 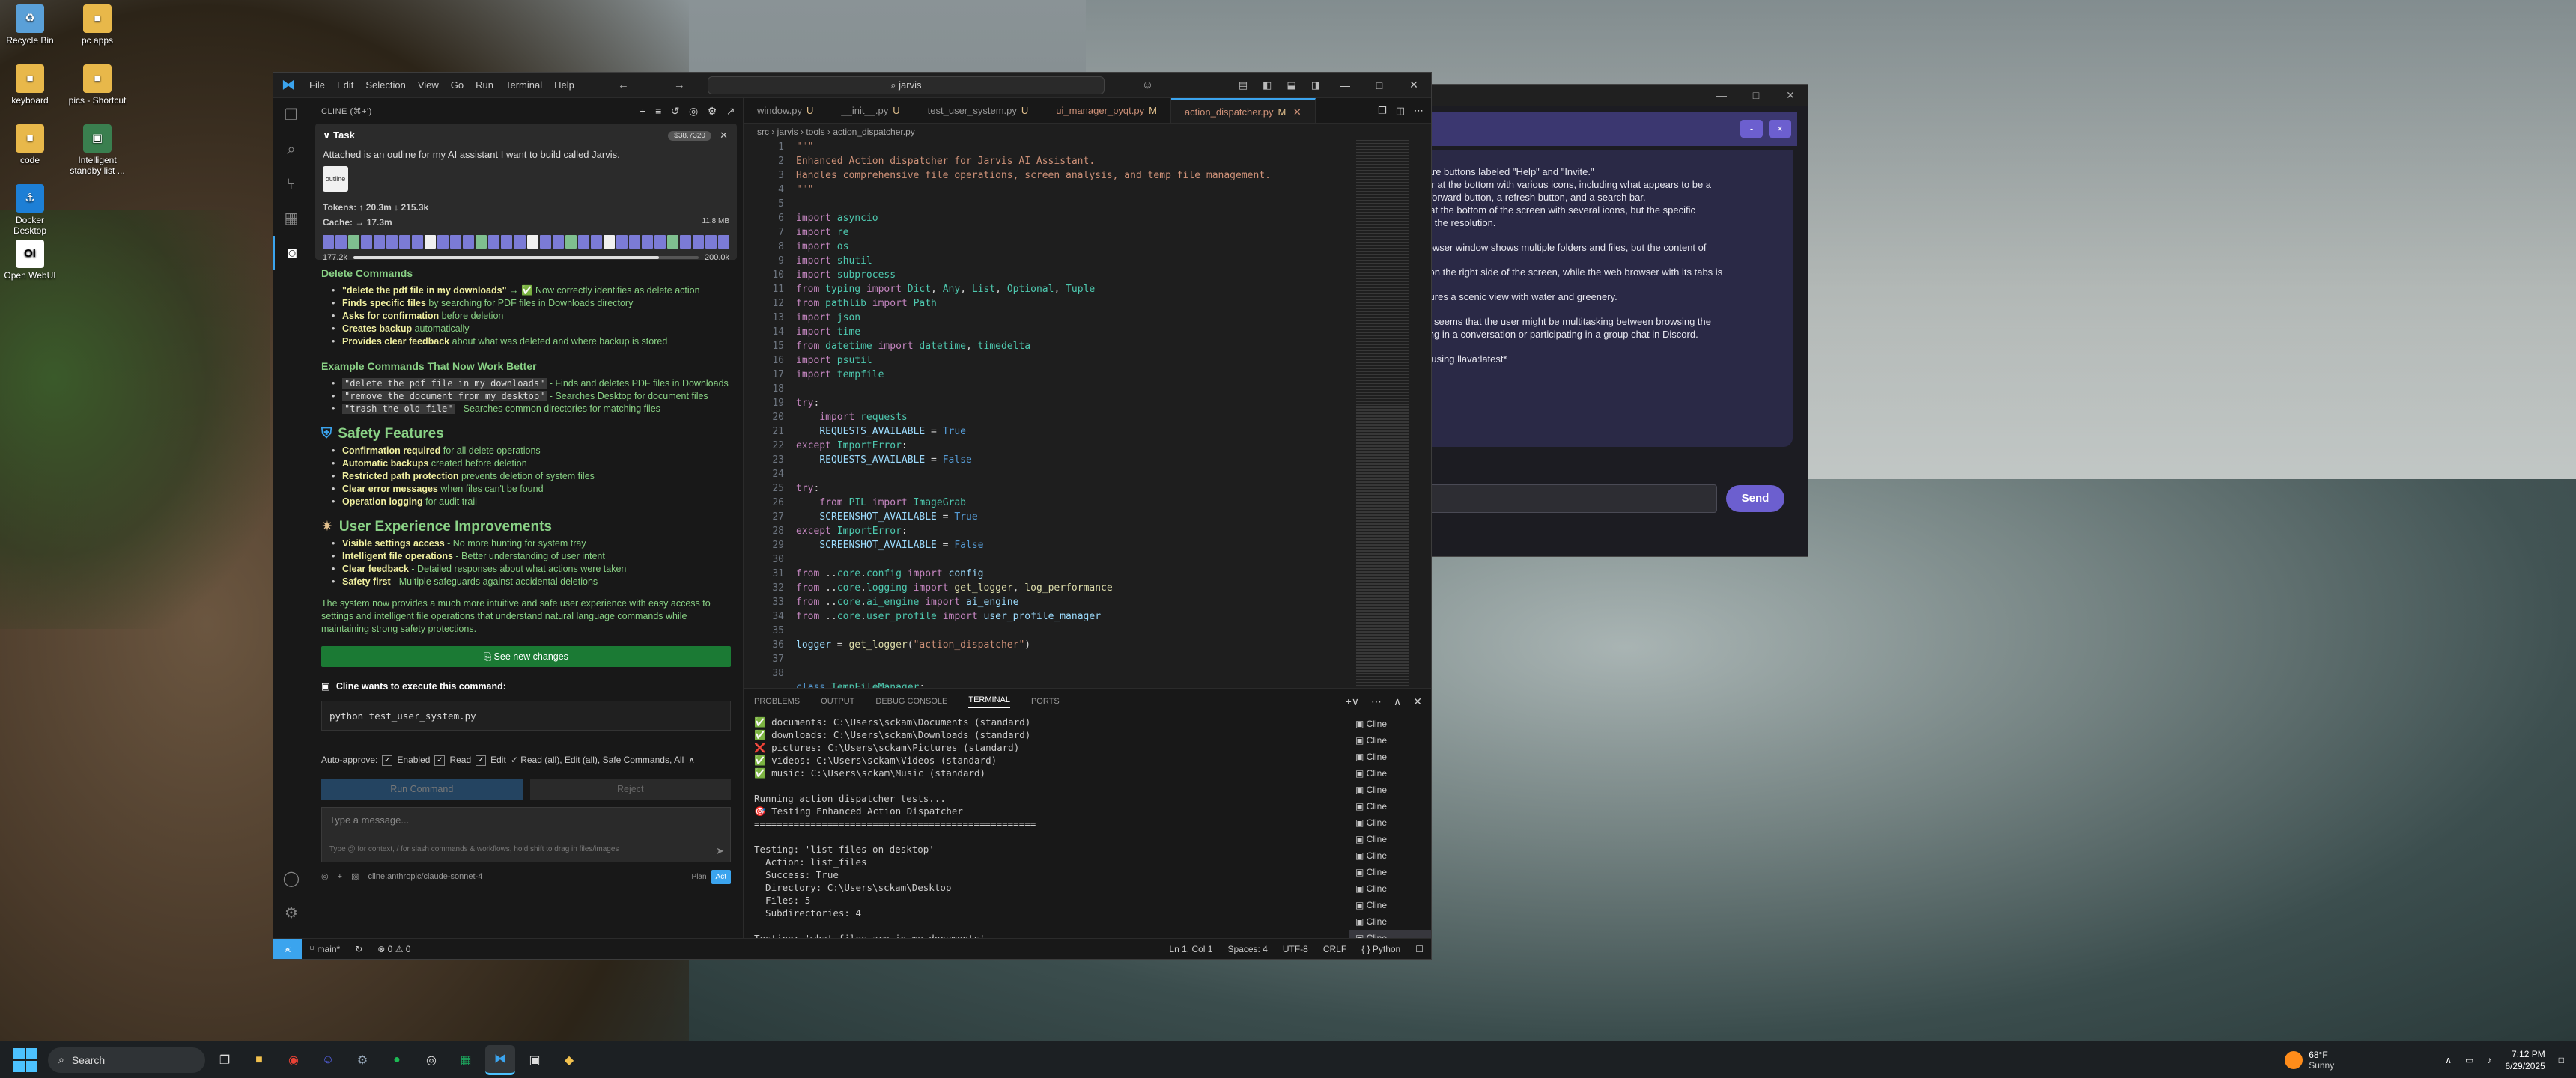 What do you see at coordinates (385, 85) in the screenshot?
I see `menu-selection: Selection` at bounding box center [385, 85].